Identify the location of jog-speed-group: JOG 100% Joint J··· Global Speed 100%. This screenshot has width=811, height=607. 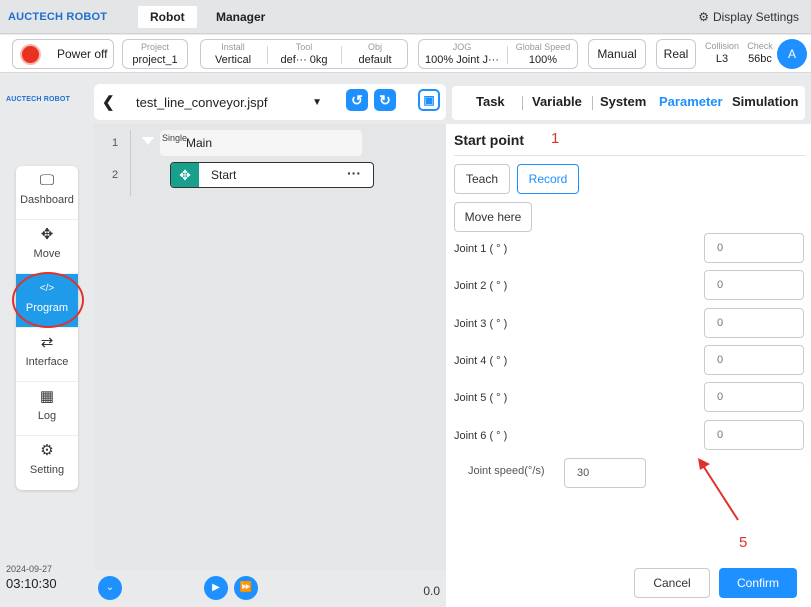
(498, 54).